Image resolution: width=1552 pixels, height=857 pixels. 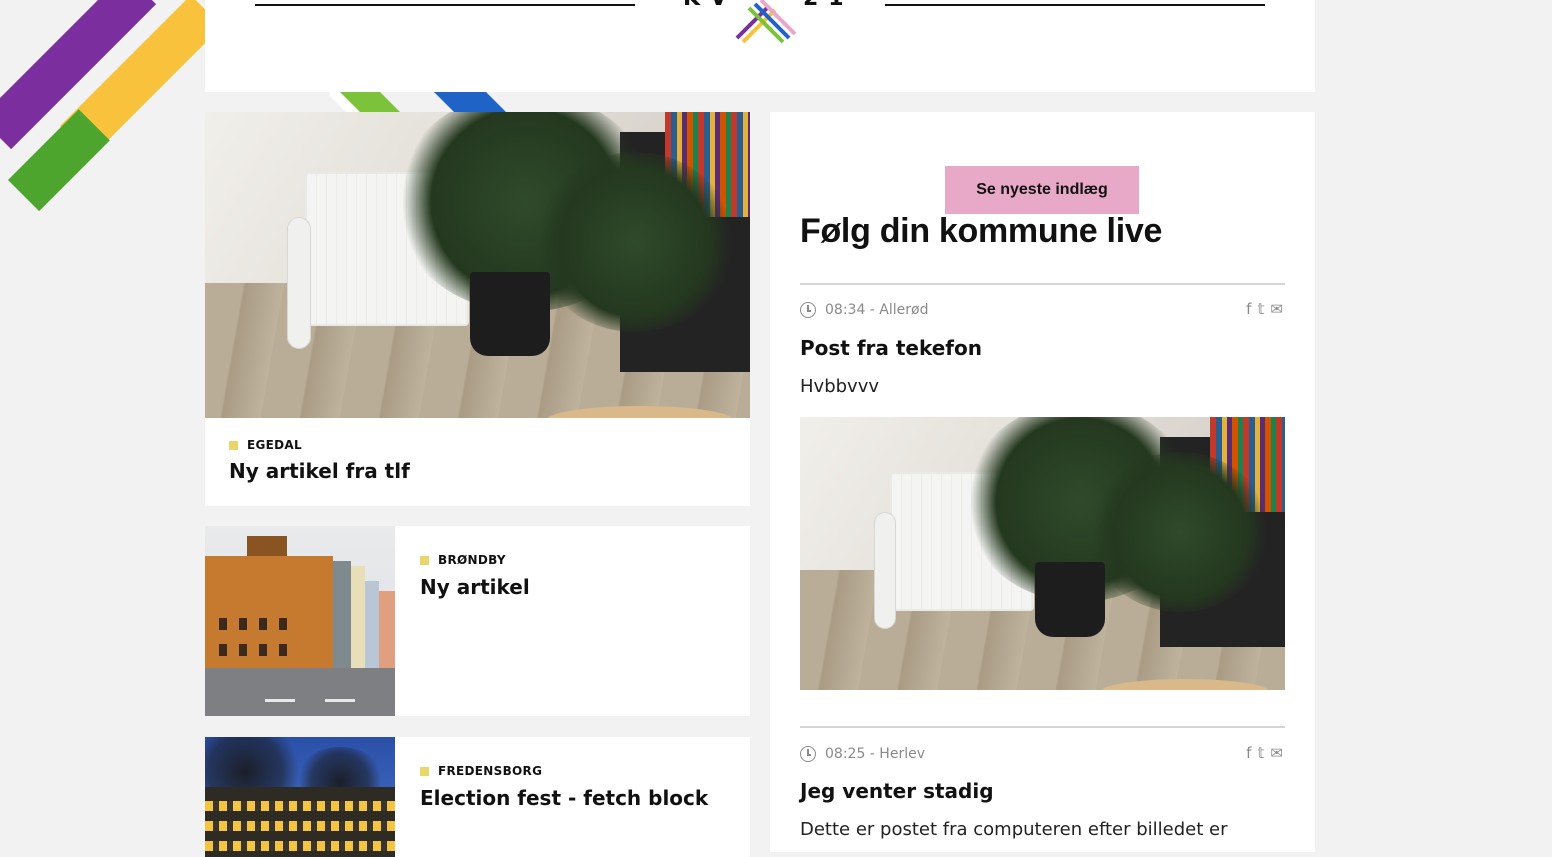 I want to click on article-municipality-tag: FREDENSBORG, so click(x=481, y=771).